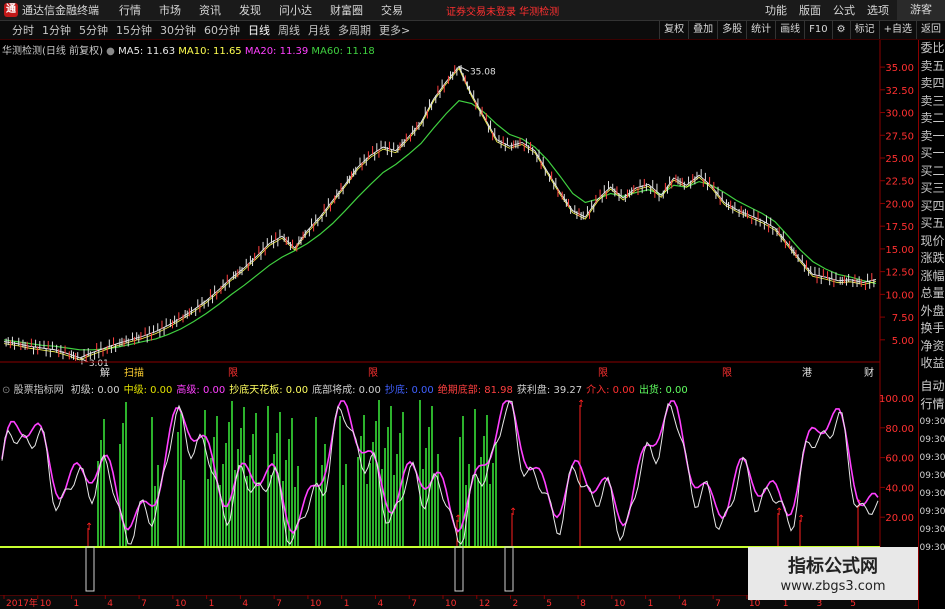 The image size is (945, 609). I want to click on watermark: 指标公式网 www.zbgs3.com, so click(833, 573).